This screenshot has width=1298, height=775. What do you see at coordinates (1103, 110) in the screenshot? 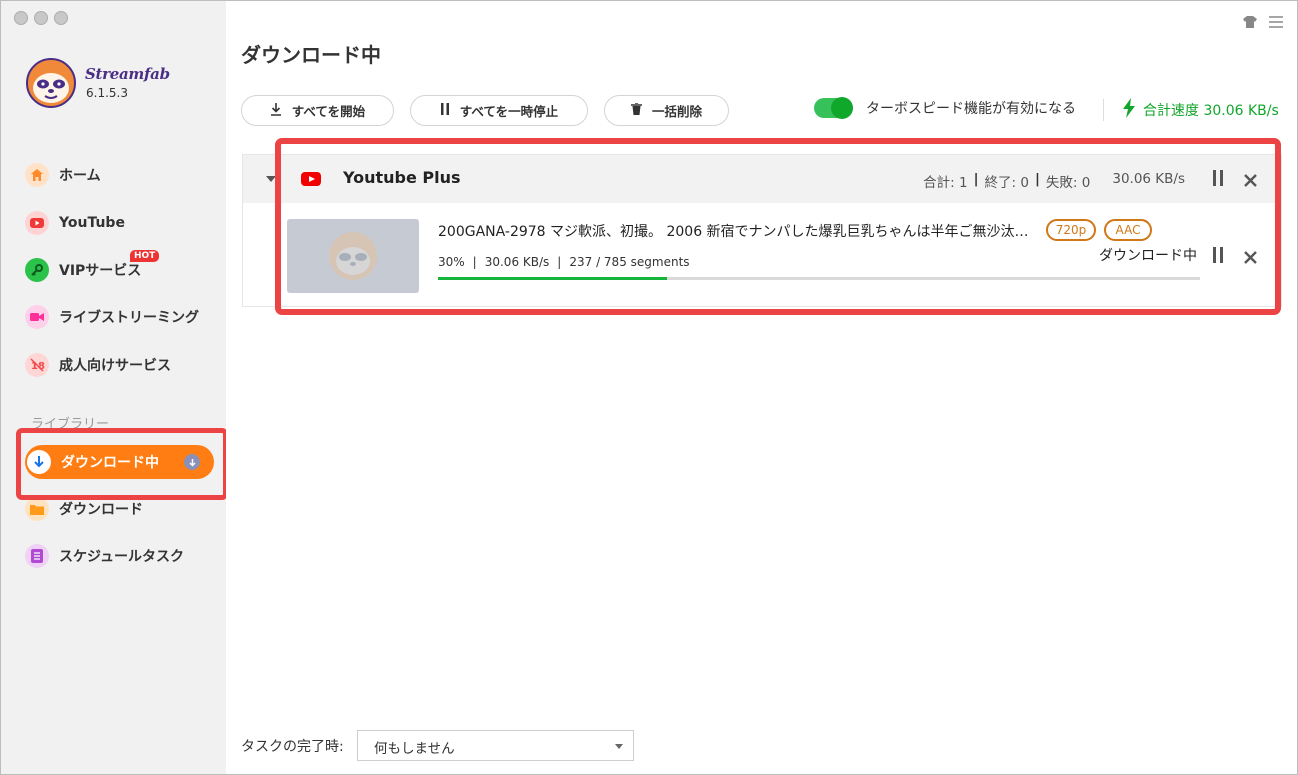
I see `divider` at bounding box center [1103, 110].